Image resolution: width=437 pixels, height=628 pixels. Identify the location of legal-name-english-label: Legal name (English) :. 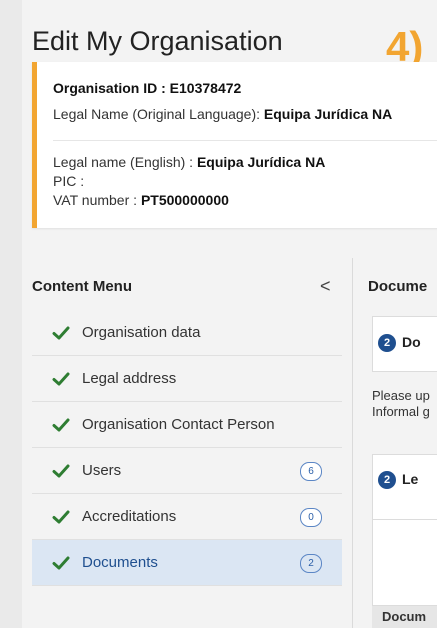
(125, 162).